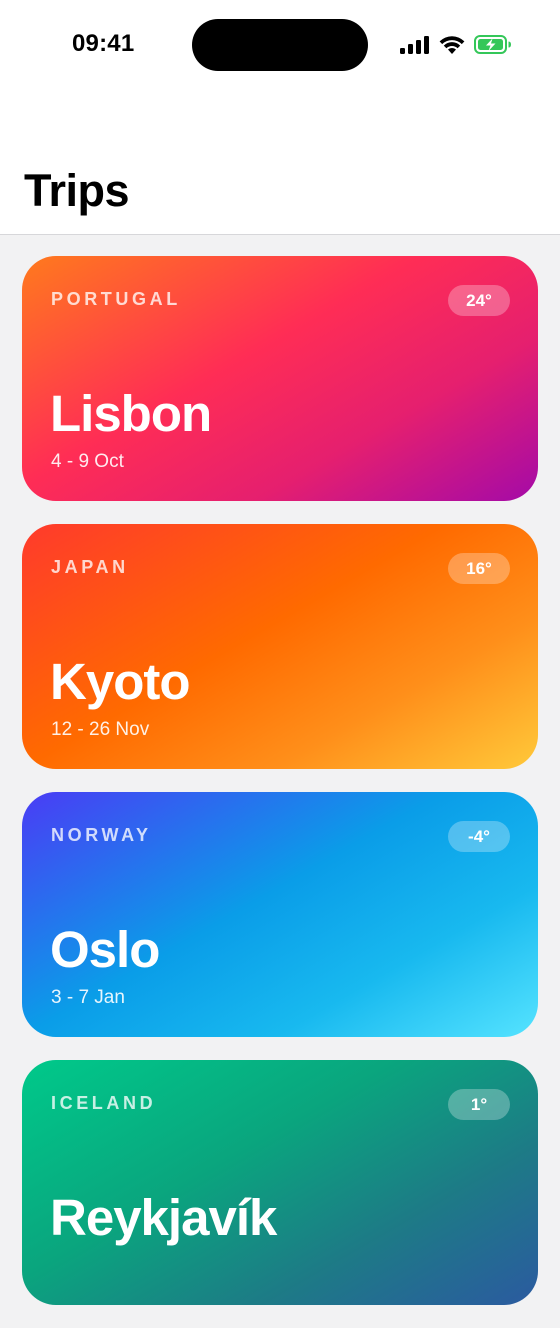  What do you see at coordinates (414, 44) in the screenshot?
I see `signal-icon` at bounding box center [414, 44].